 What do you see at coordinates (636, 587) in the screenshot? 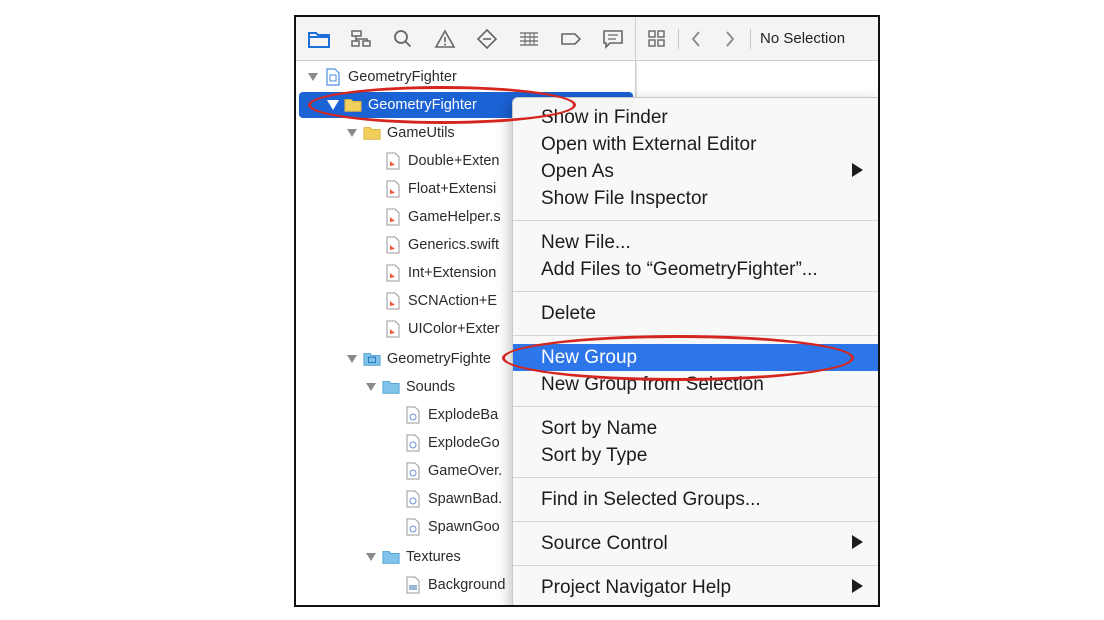
I see `menu-item-label: Project Navigator Help` at bounding box center [636, 587].